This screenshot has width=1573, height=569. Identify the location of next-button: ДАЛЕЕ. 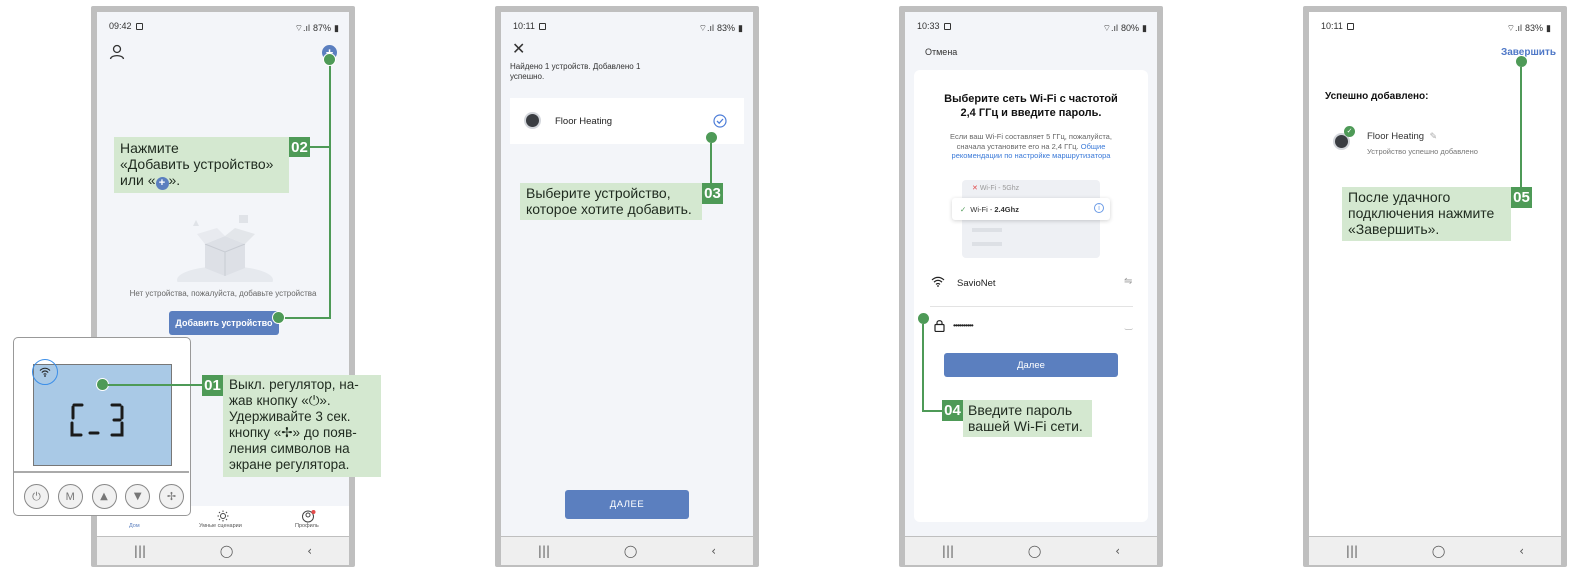
(627, 504).